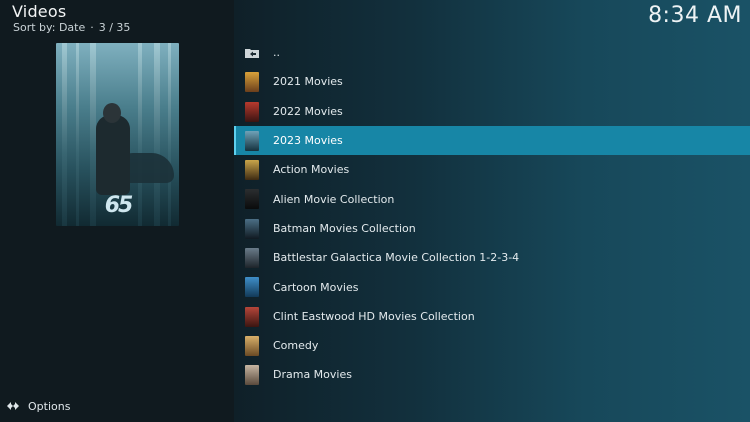 Image resolution: width=750 pixels, height=422 pixels. Describe the element at coordinates (492, 198) in the screenshot. I see `list-item: Alien Movie Collection` at that location.